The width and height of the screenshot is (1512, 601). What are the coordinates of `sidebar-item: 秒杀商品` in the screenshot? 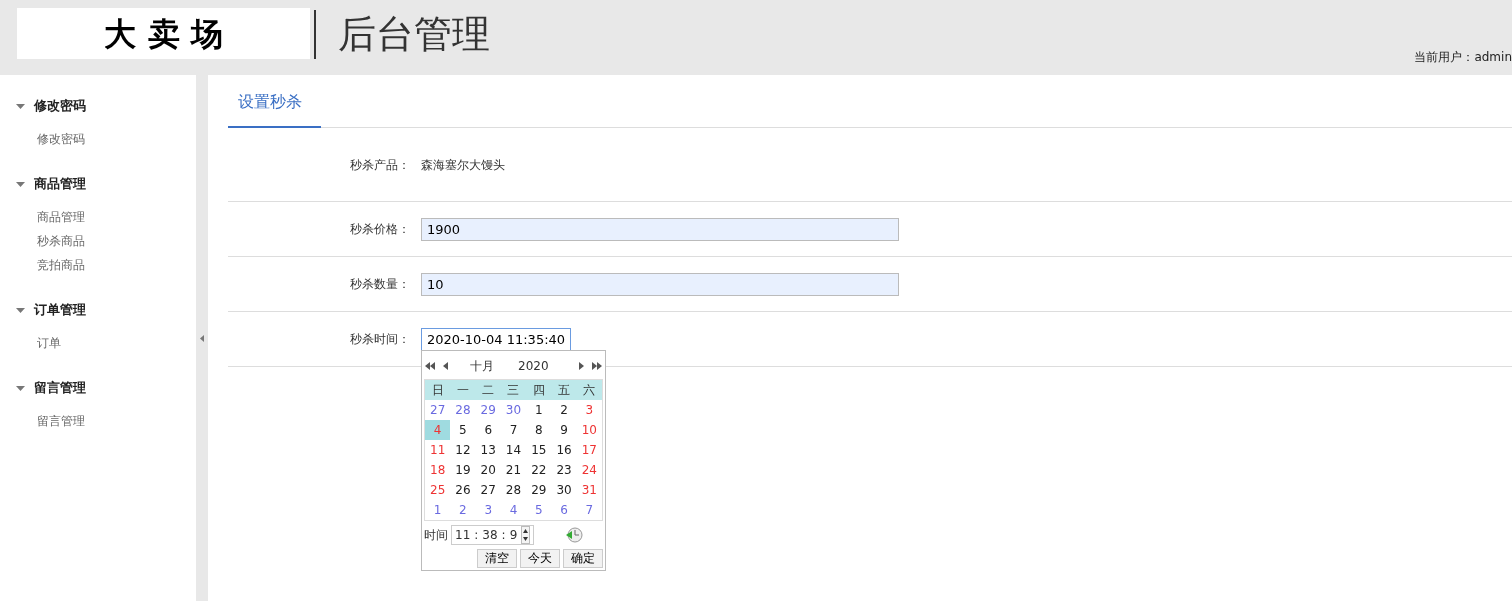 It's located at (98, 241).